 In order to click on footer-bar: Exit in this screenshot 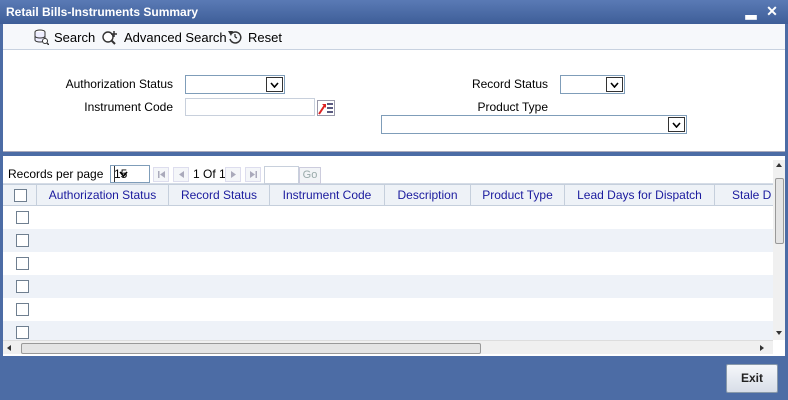, I will do `click(394, 379)`.